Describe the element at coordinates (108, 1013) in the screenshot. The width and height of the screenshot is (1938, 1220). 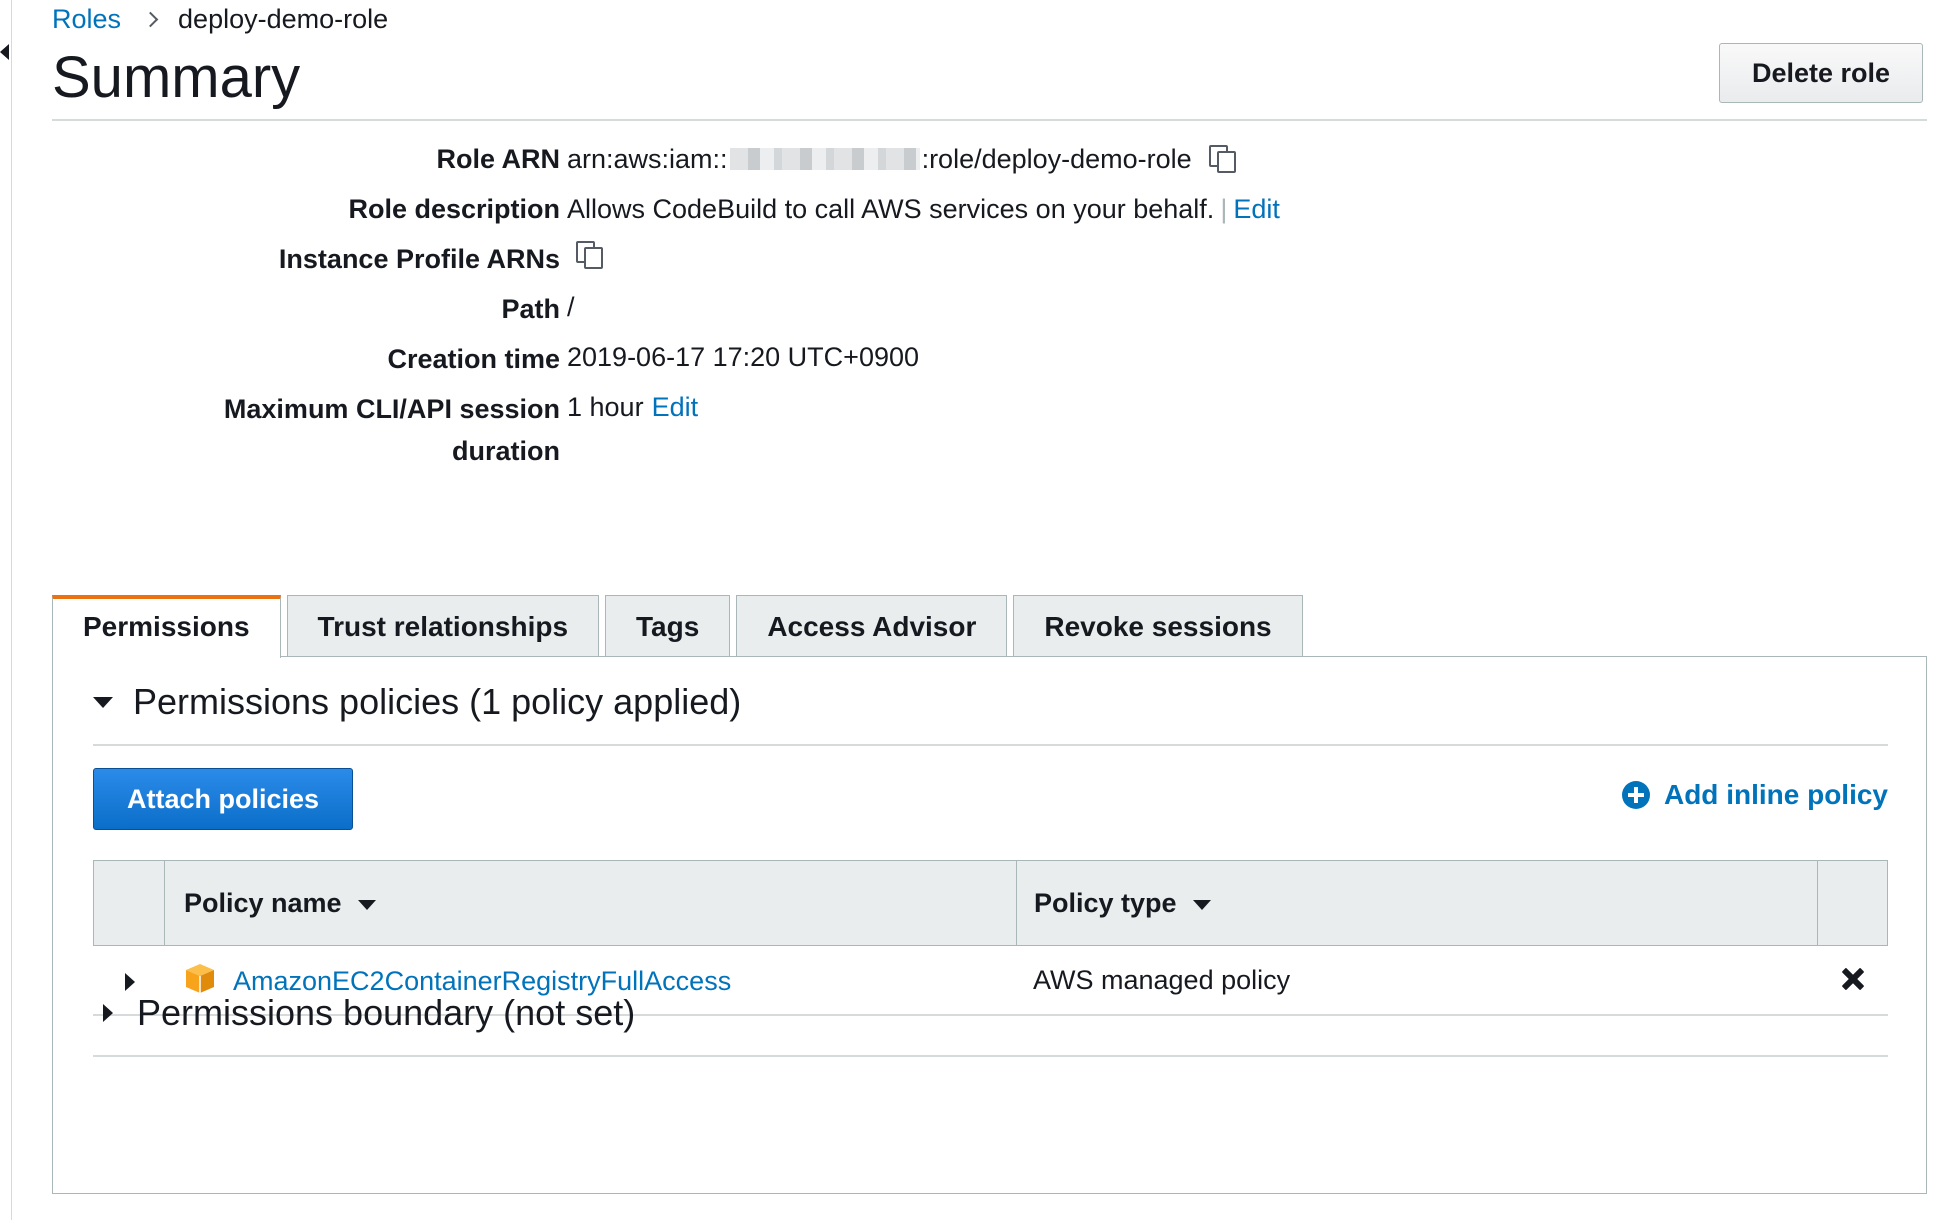
I see `caret-right-icon` at that location.